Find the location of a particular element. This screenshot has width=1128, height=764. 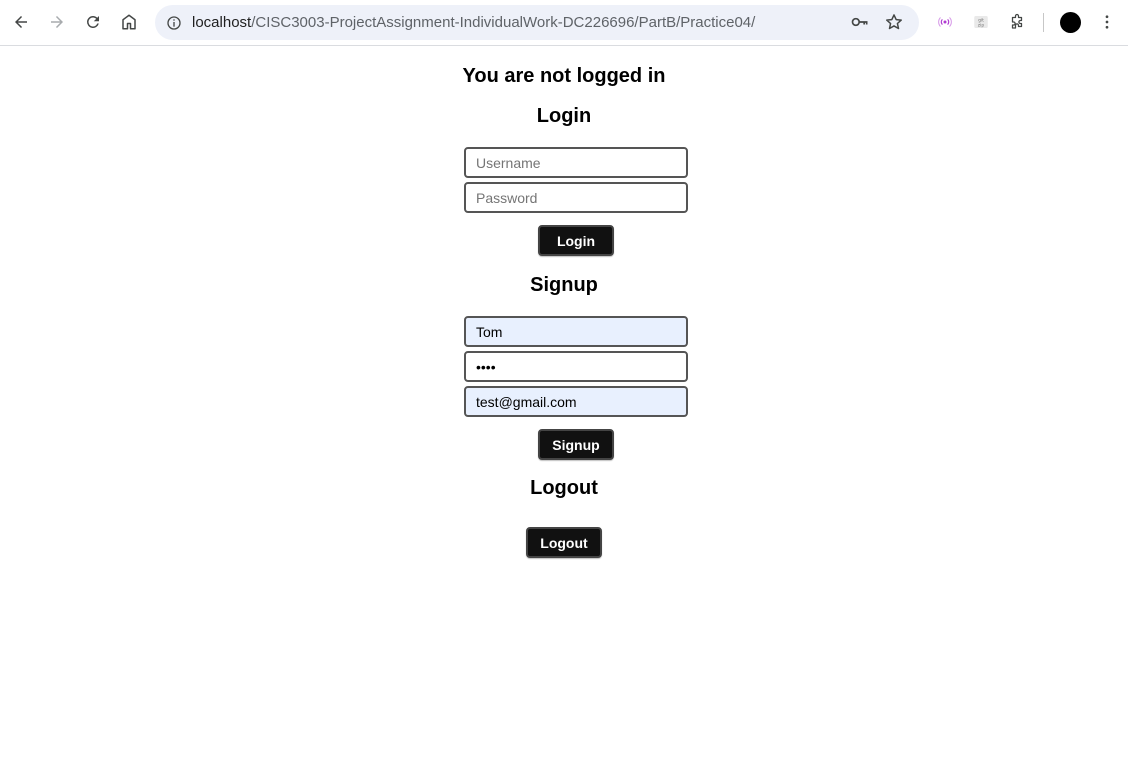

back-button is located at coordinates (21, 22).